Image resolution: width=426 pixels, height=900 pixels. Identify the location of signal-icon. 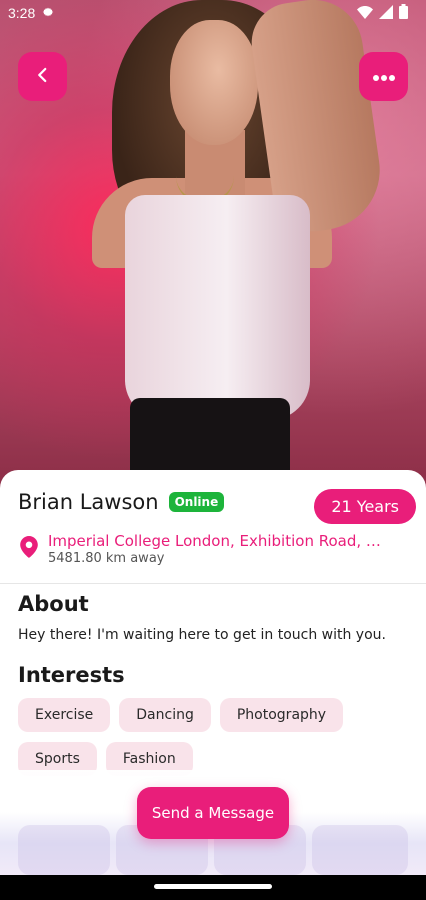
(386, 13).